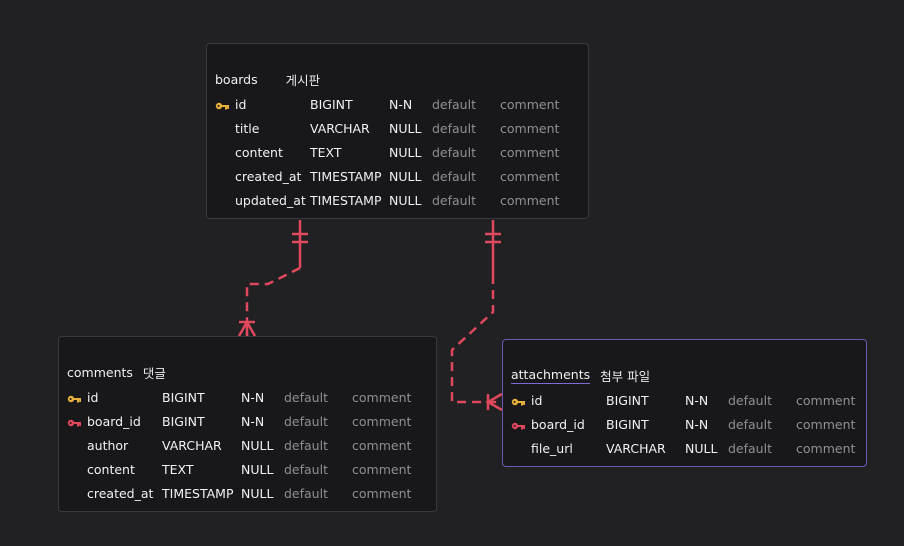 The image size is (904, 546). Describe the element at coordinates (154, 372) in the screenshot. I see `table-comment: 댓글` at that location.